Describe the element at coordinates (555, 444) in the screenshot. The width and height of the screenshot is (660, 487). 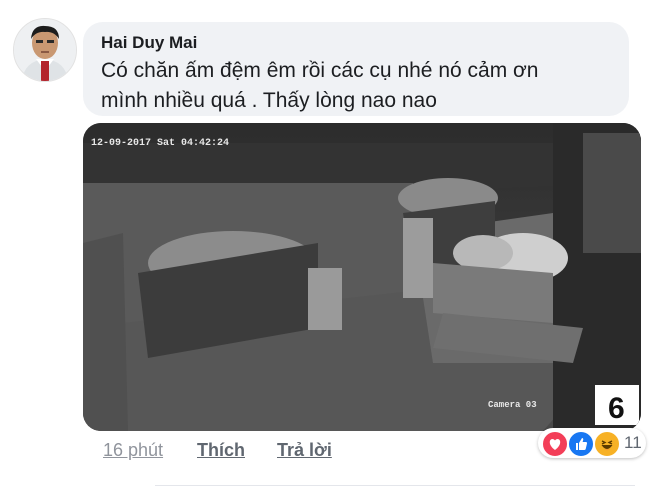
I see `heart-icon` at that location.